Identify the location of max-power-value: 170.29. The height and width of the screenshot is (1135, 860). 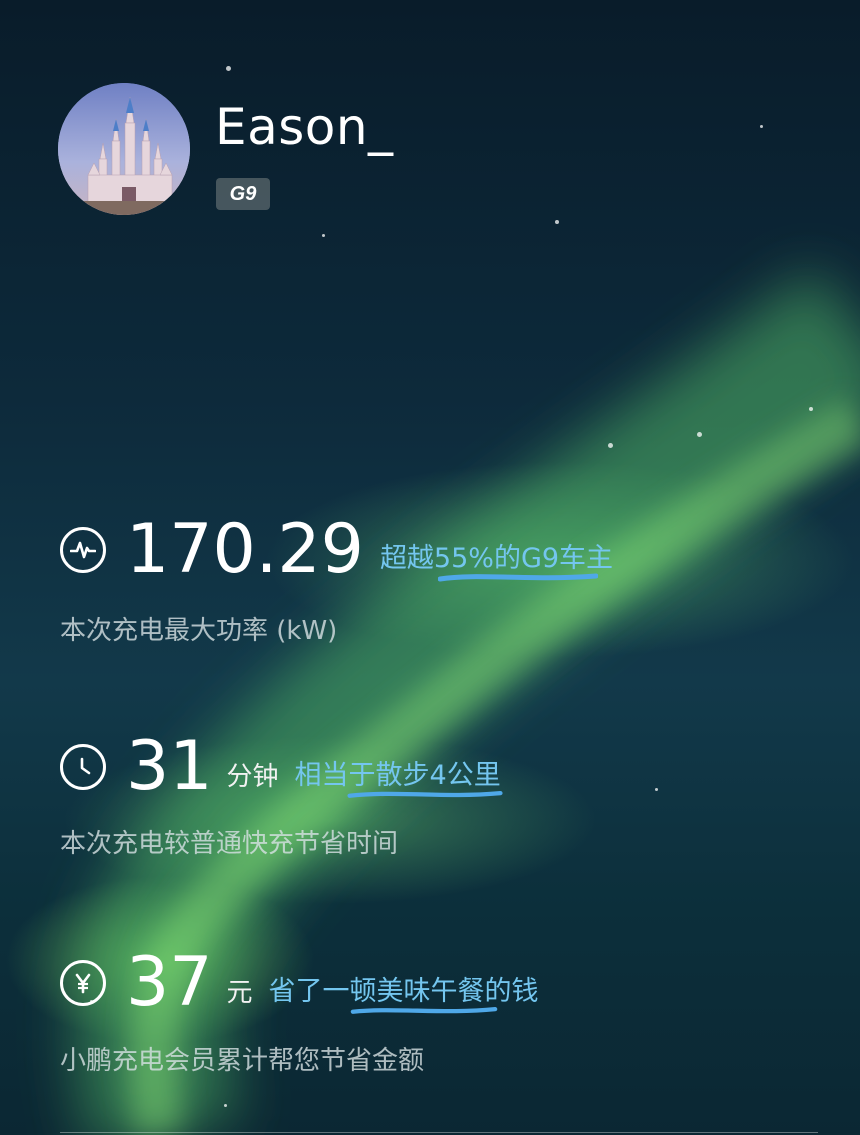
(245, 549).